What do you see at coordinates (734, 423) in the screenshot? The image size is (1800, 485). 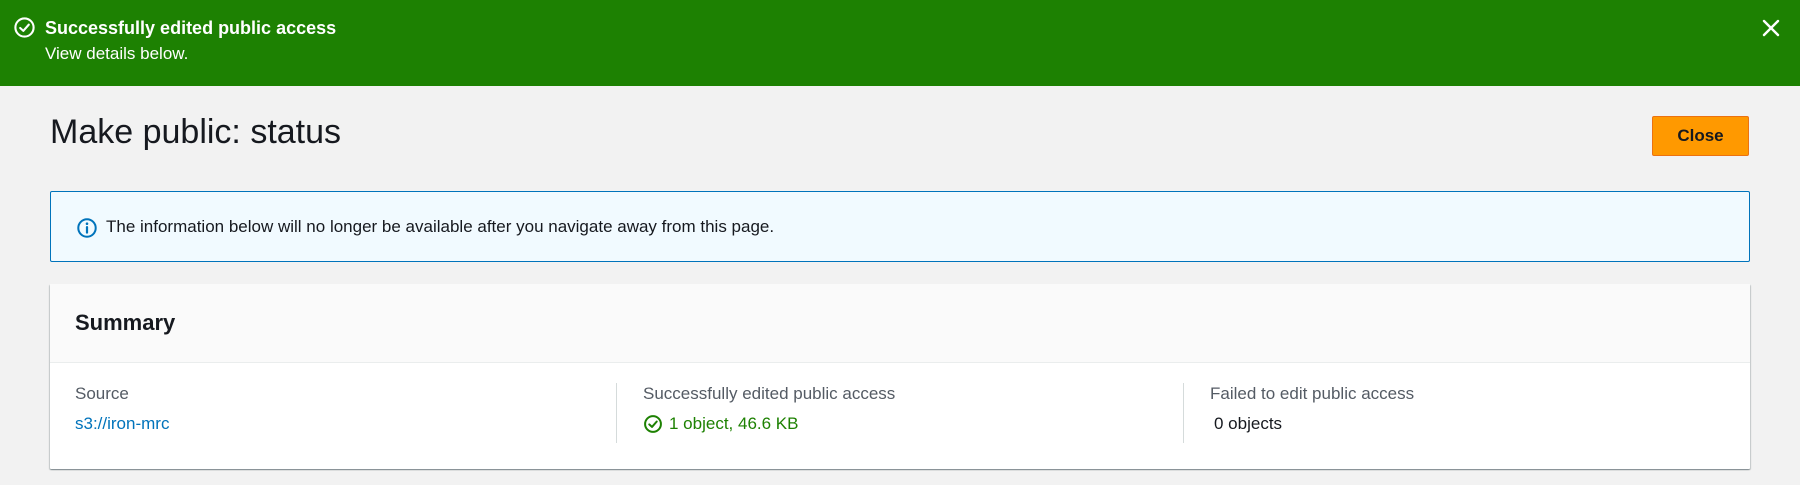 I see `succeeded-value: 1 object, 46.6 KB` at bounding box center [734, 423].